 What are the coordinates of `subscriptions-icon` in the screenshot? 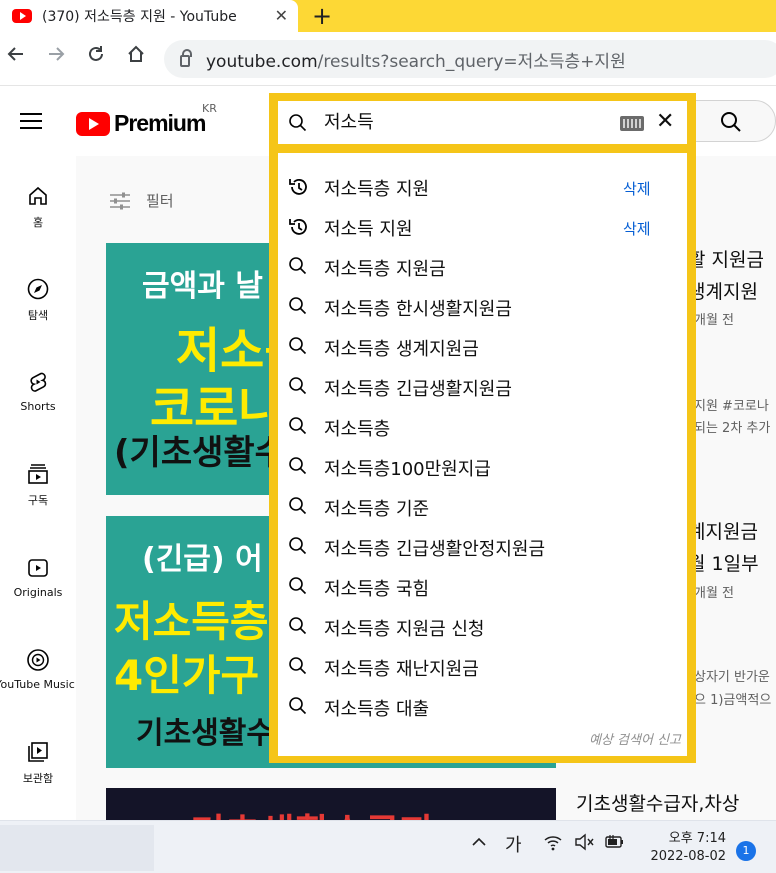 It's located at (38, 474).